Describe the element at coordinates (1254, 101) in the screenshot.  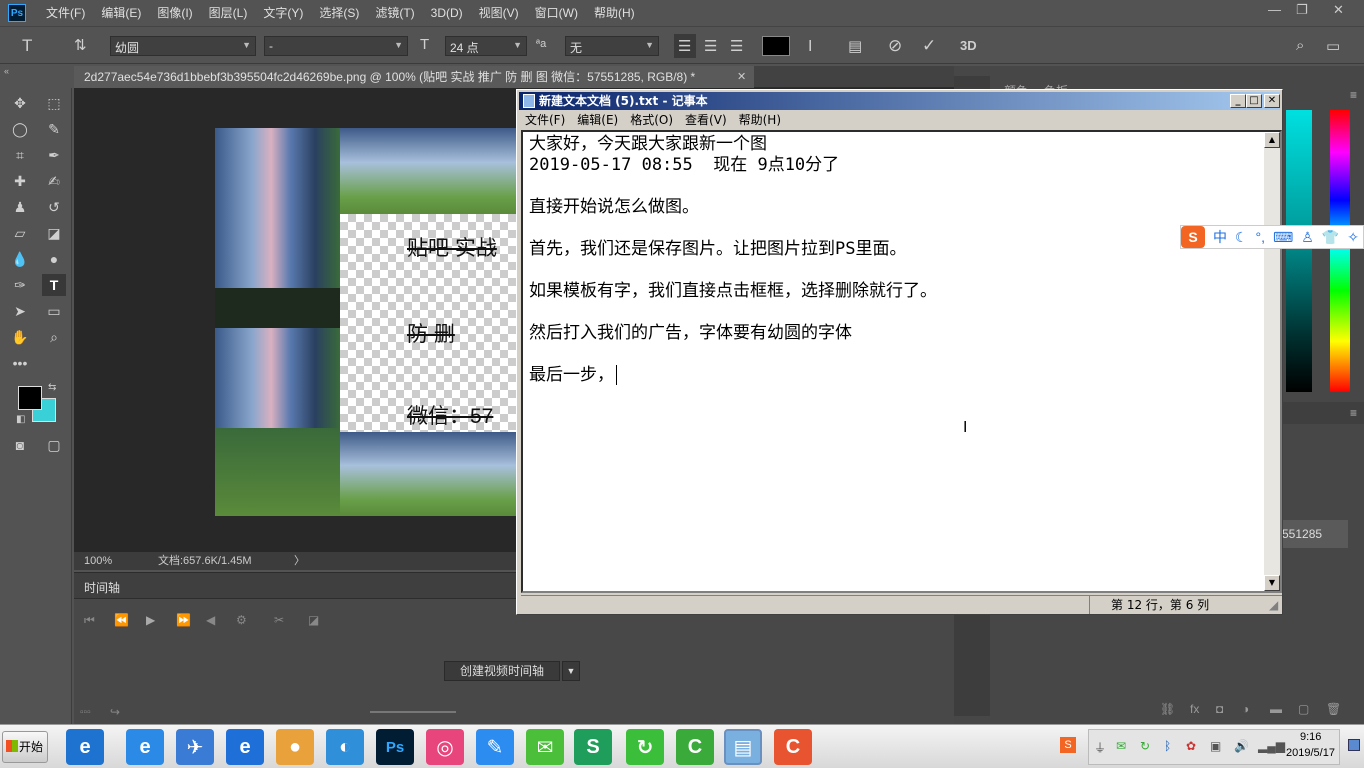
I see `notepad-maximize-icon: □` at that location.